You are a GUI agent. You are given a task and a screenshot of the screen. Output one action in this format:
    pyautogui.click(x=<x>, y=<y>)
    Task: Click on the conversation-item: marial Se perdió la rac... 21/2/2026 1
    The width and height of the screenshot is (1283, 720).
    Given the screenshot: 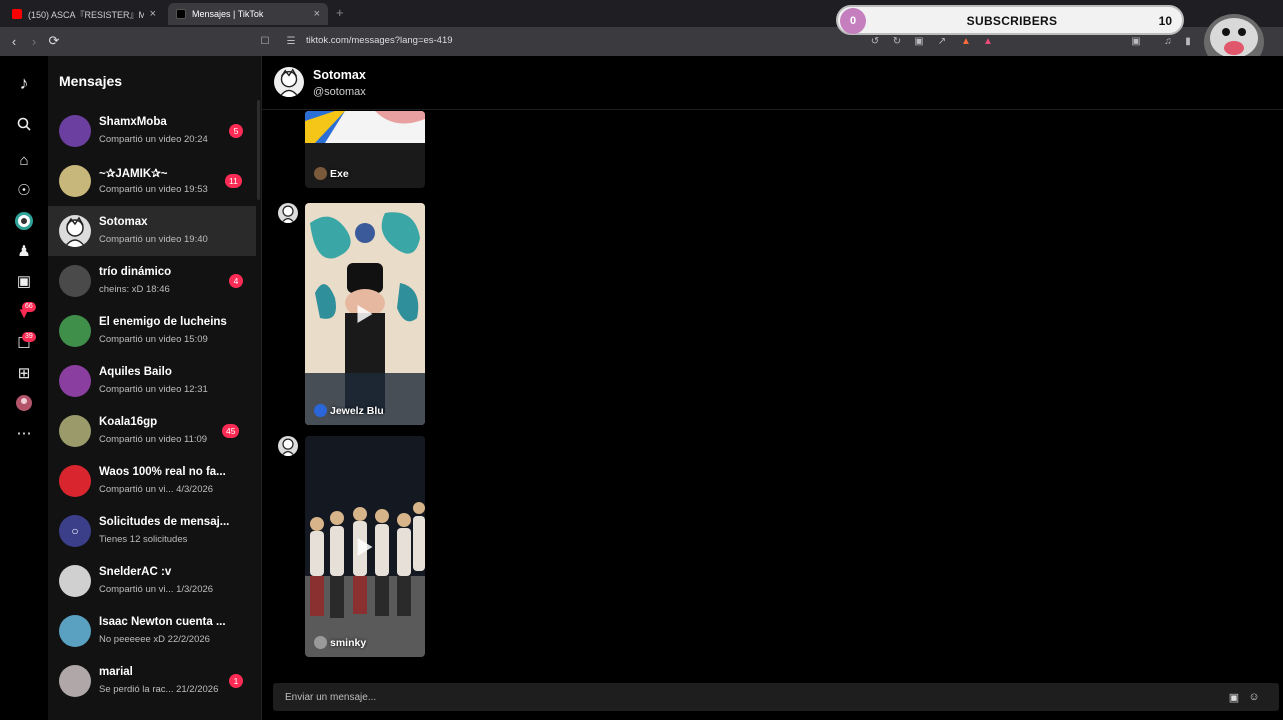 What is the action you would take?
    pyautogui.click(x=152, y=681)
    